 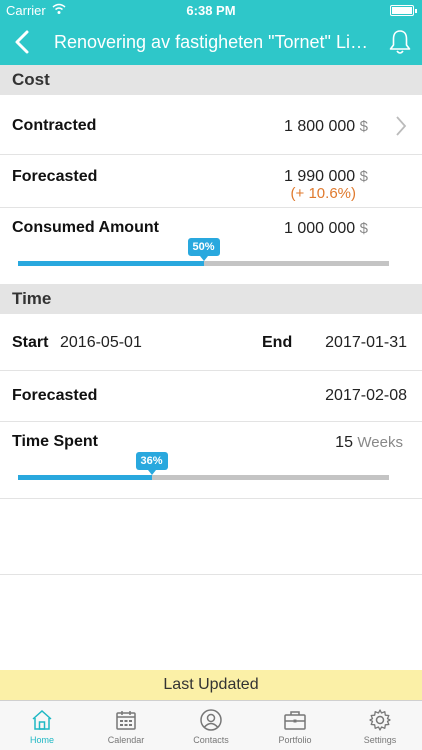 What do you see at coordinates (211, 537) in the screenshot?
I see `empty-row` at bounding box center [211, 537].